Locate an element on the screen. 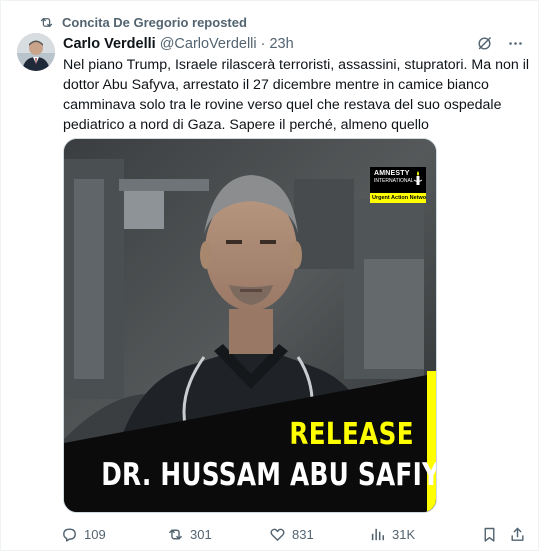 This screenshot has width=539, height=551. like-count: 831 is located at coordinates (303, 534).